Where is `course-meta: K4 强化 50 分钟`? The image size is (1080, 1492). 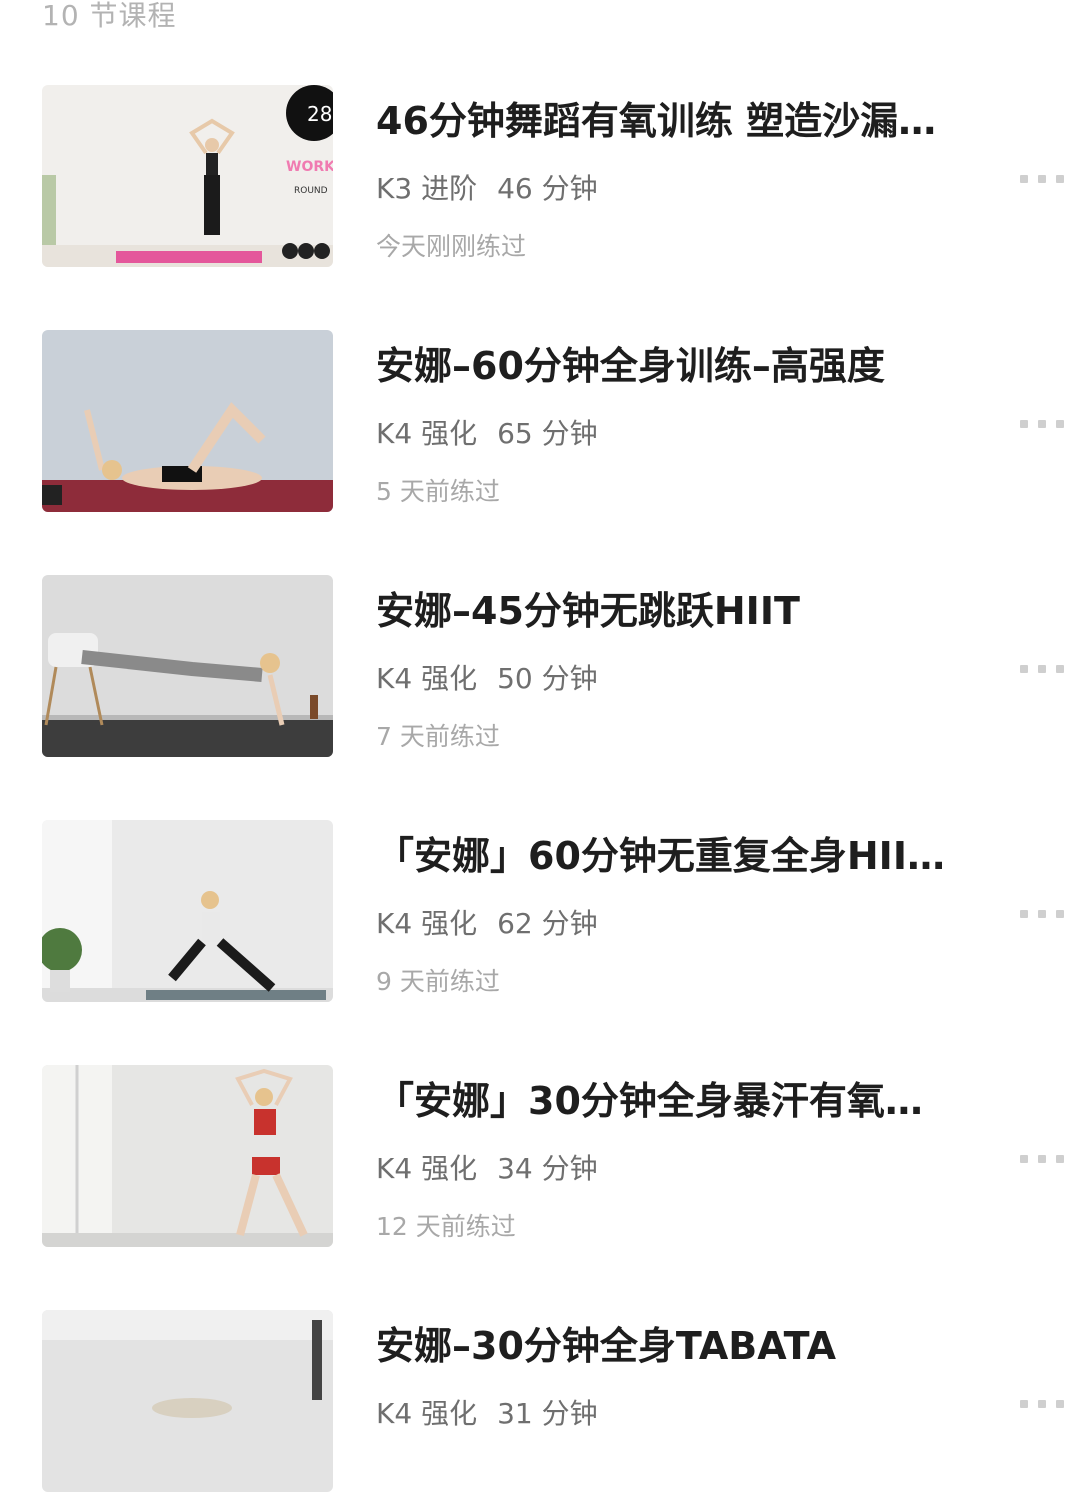 course-meta: K4 强化 50 分钟 is located at coordinates (487, 677).